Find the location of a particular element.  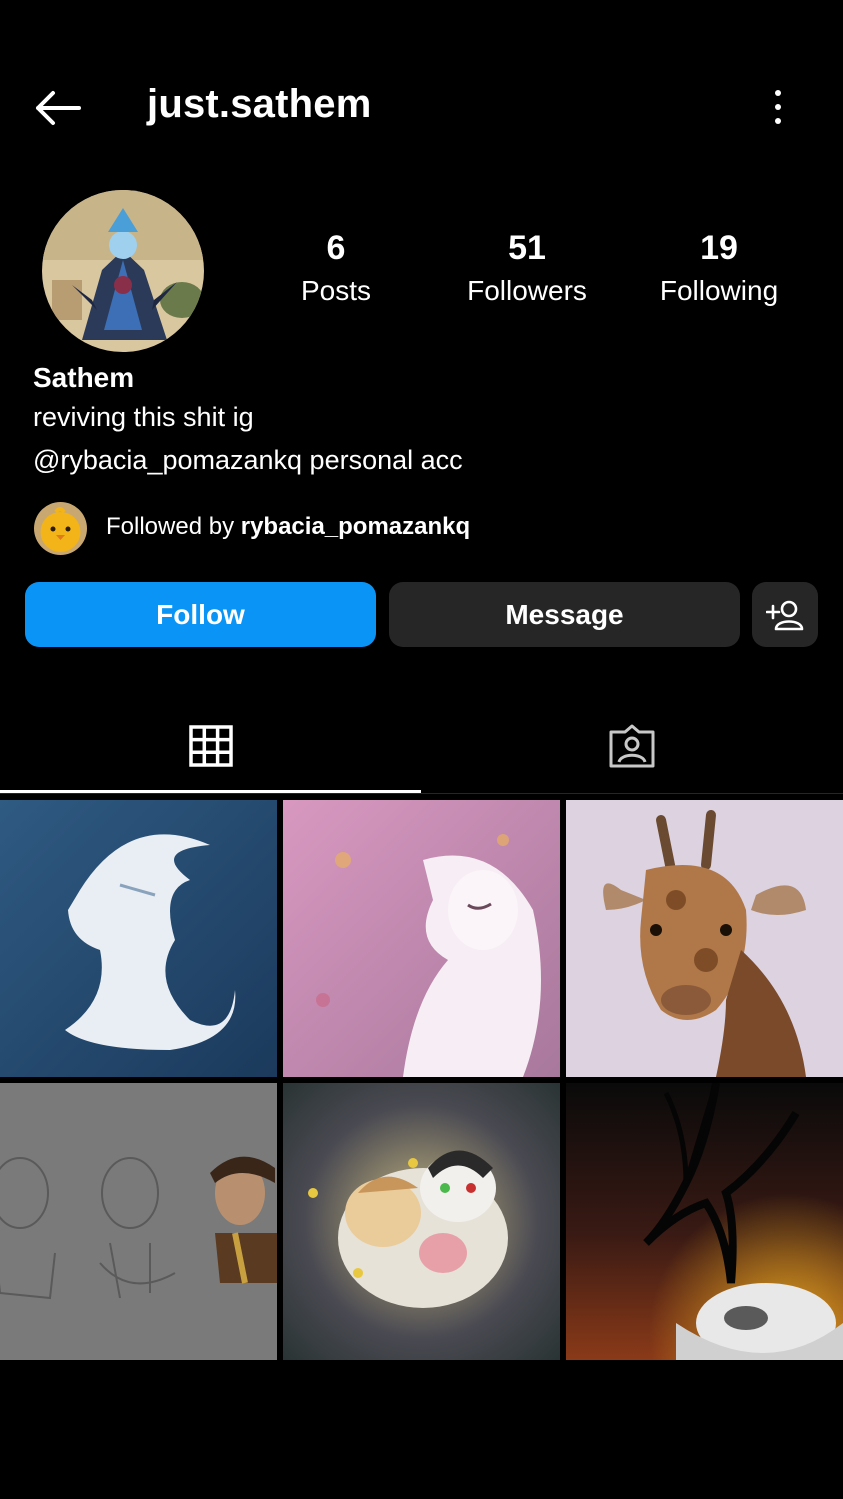

post-thumbnail-dark-creature-scene is located at coordinates (704, 1221).